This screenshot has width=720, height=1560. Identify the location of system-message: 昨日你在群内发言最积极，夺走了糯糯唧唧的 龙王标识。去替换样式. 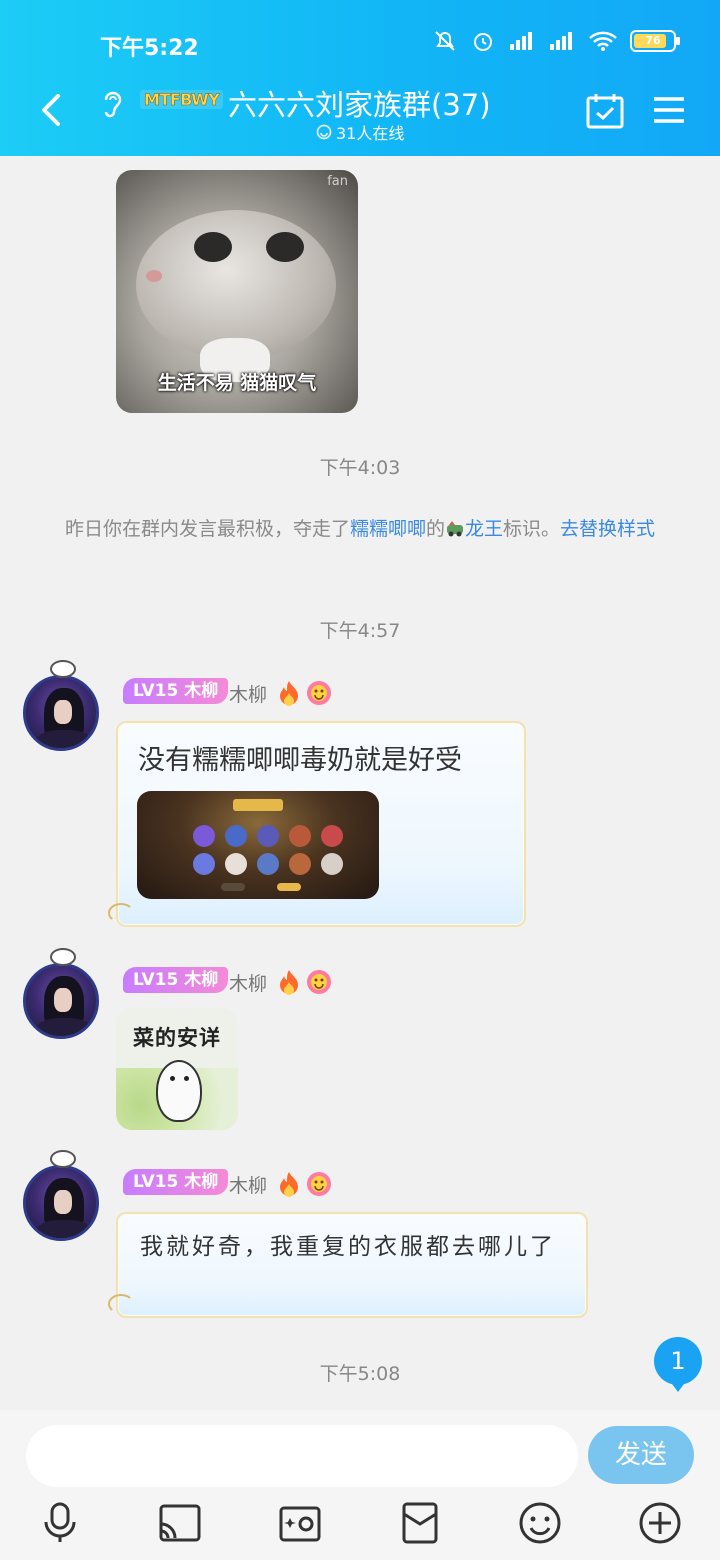
(360, 529).